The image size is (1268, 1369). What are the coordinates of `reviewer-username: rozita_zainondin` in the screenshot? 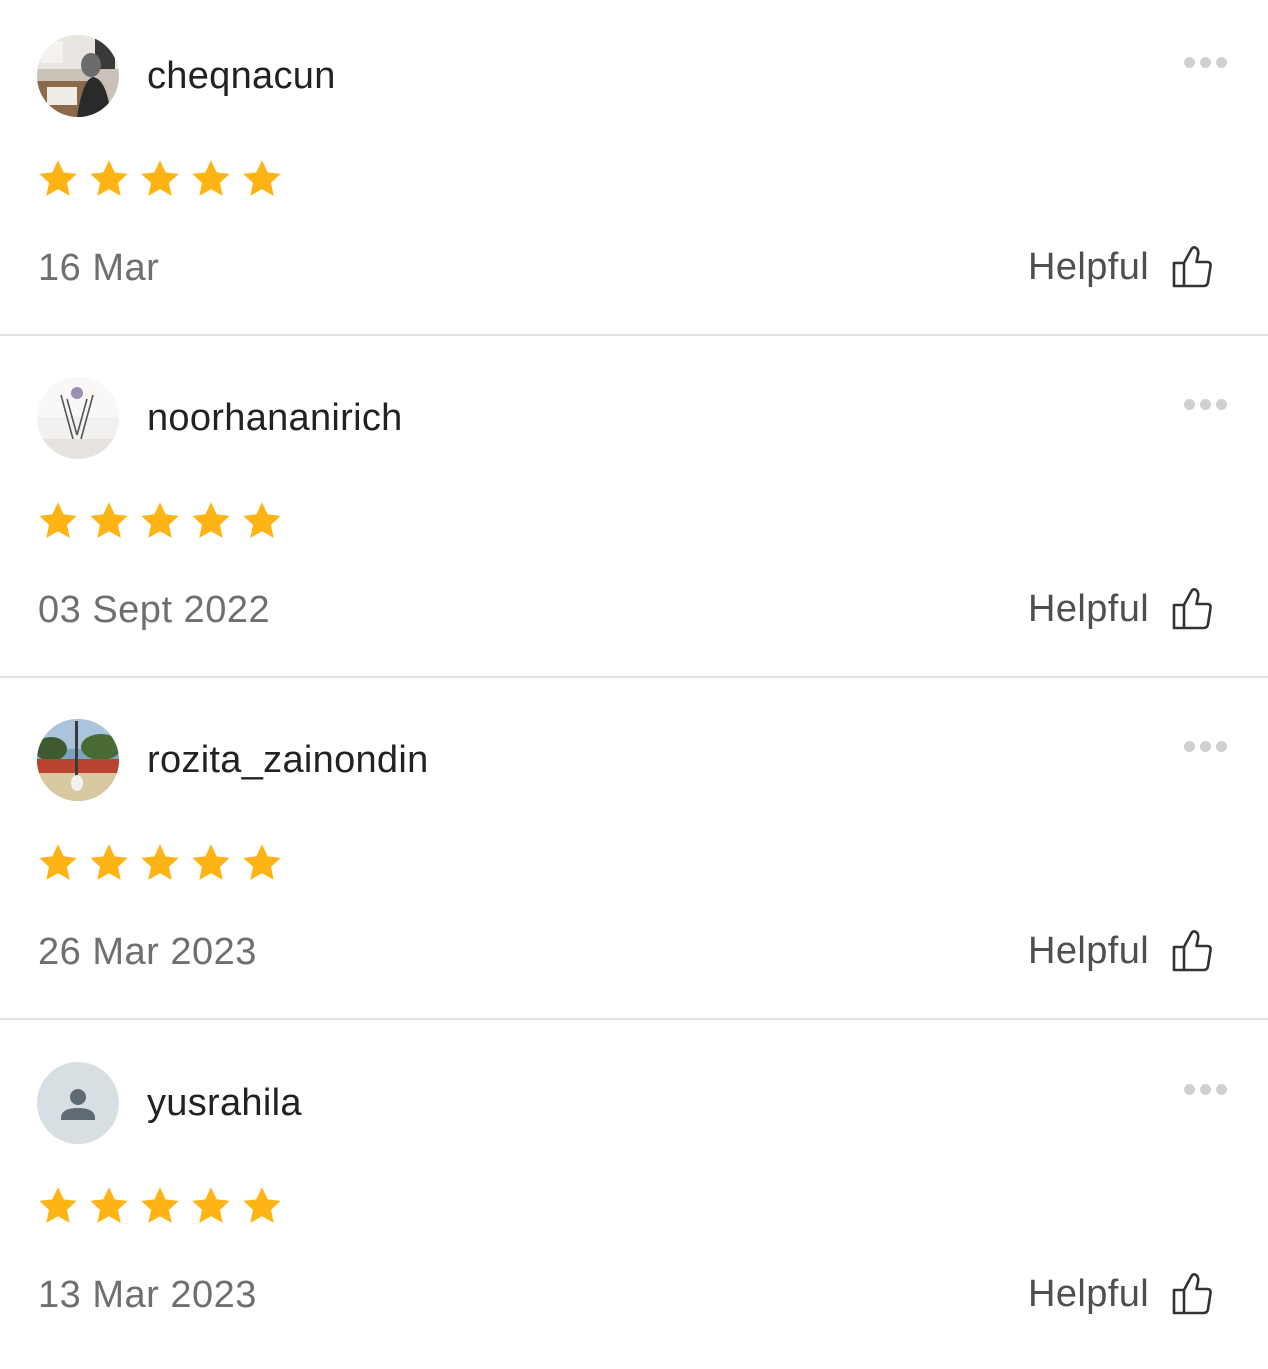 It's located at (288, 760).